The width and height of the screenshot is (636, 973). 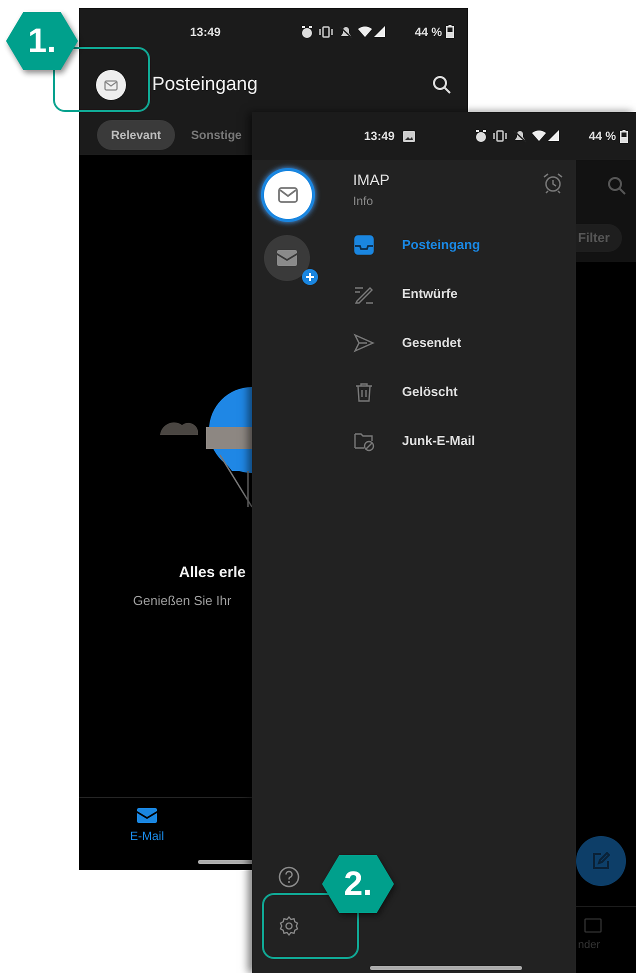 What do you see at coordinates (371, 180) in the screenshot?
I see `account-name: IMAP` at bounding box center [371, 180].